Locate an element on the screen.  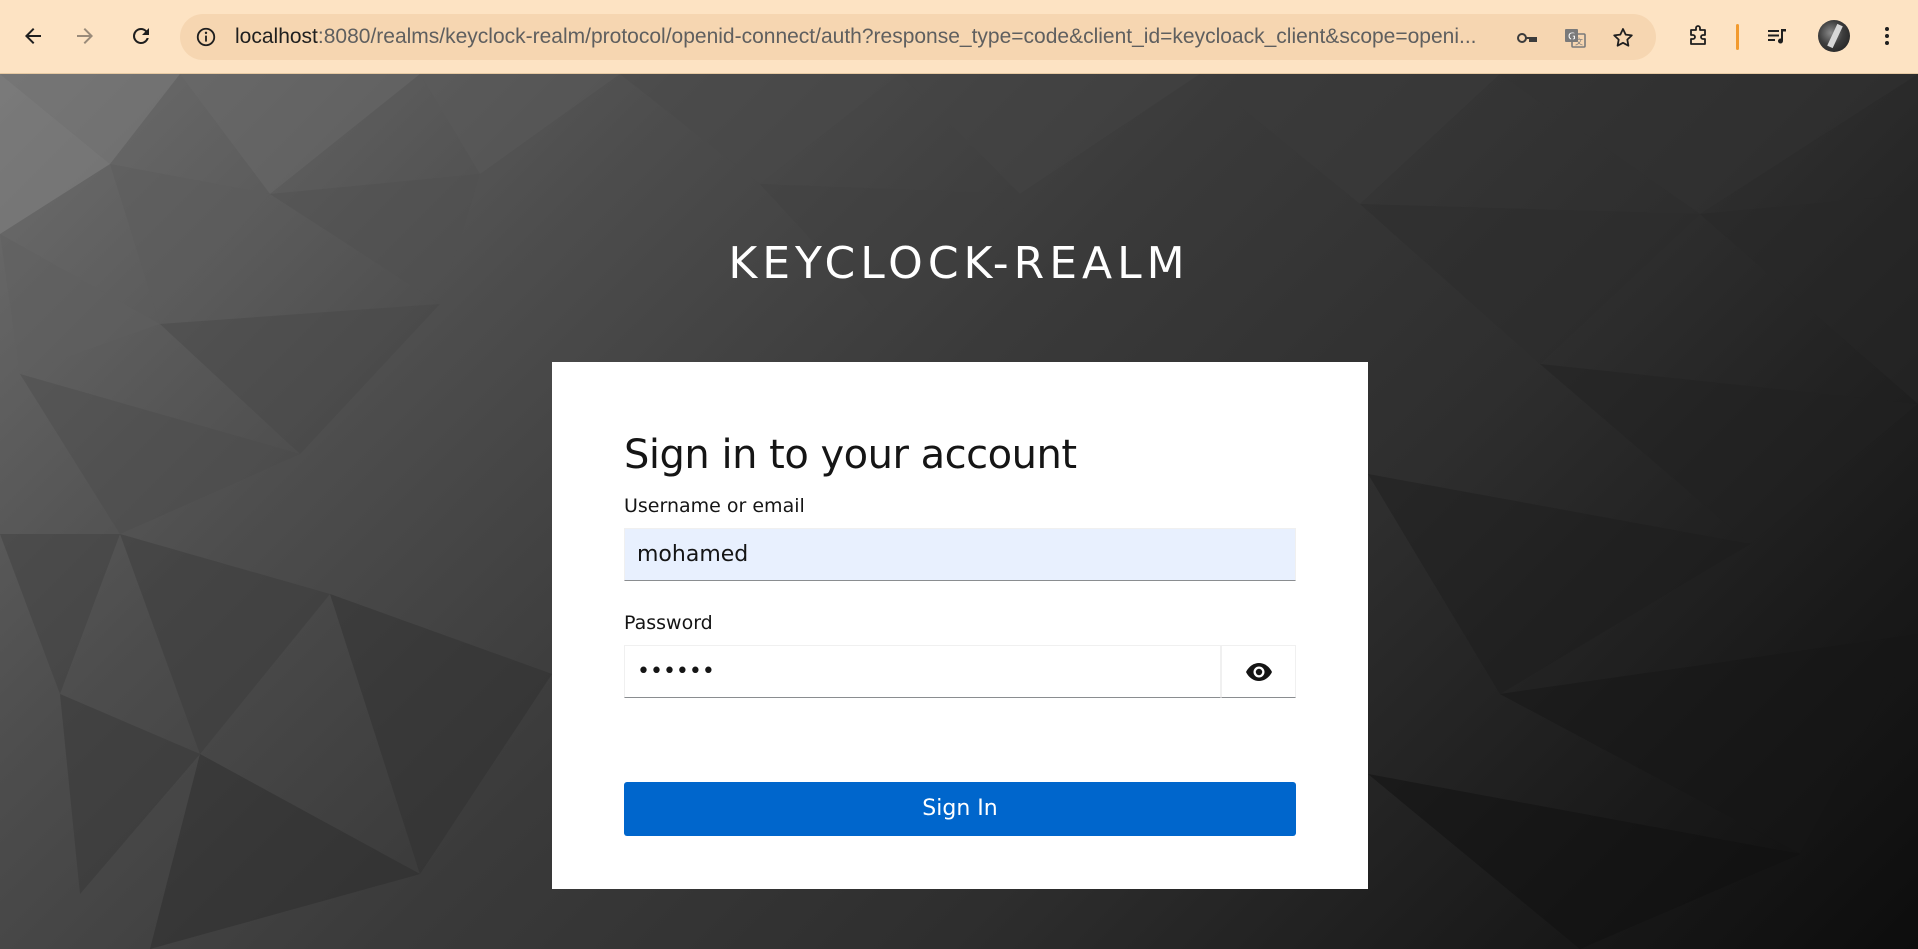
username-label: Username or email is located at coordinates (714, 506).